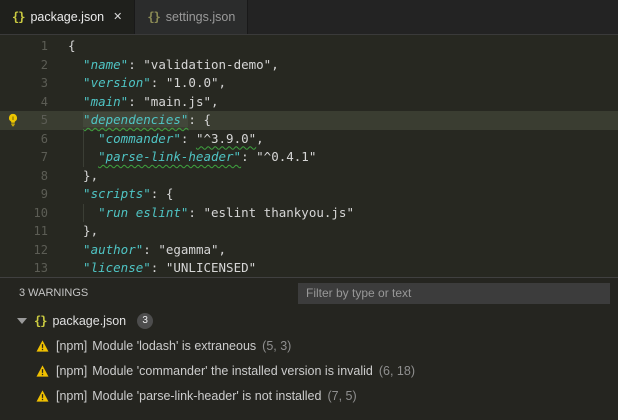 The width and height of the screenshot is (618, 420). I want to click on line-number: 8, so click(44, 175).